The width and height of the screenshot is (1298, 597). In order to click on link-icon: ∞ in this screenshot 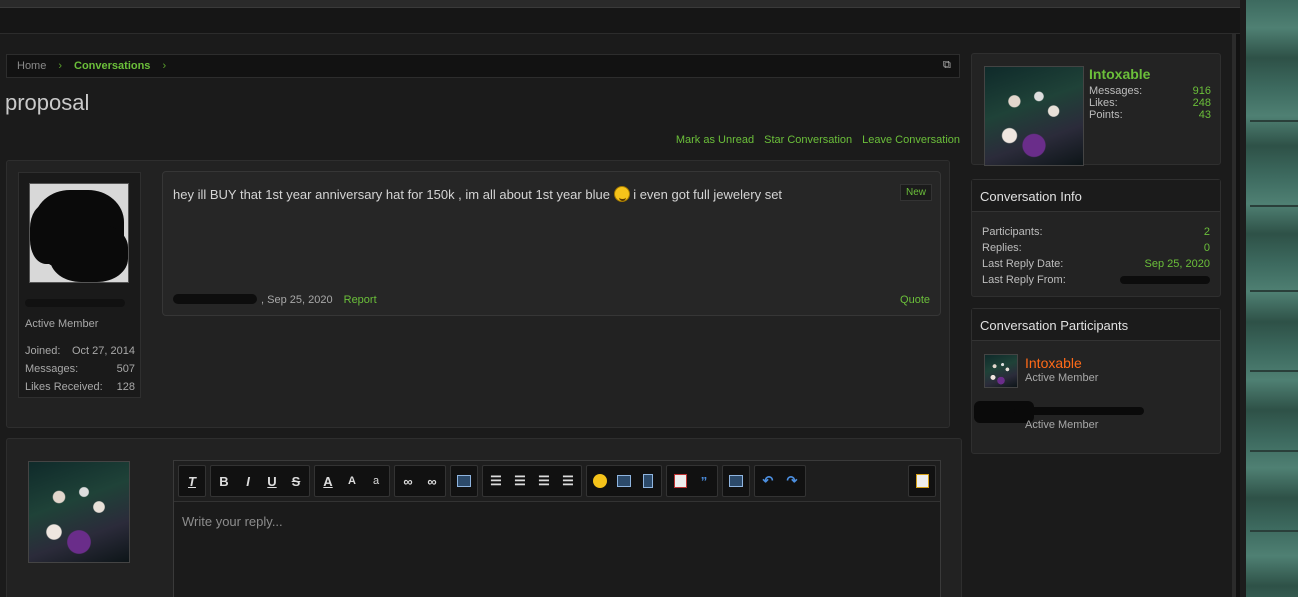, I will do `click(408, 481)`.